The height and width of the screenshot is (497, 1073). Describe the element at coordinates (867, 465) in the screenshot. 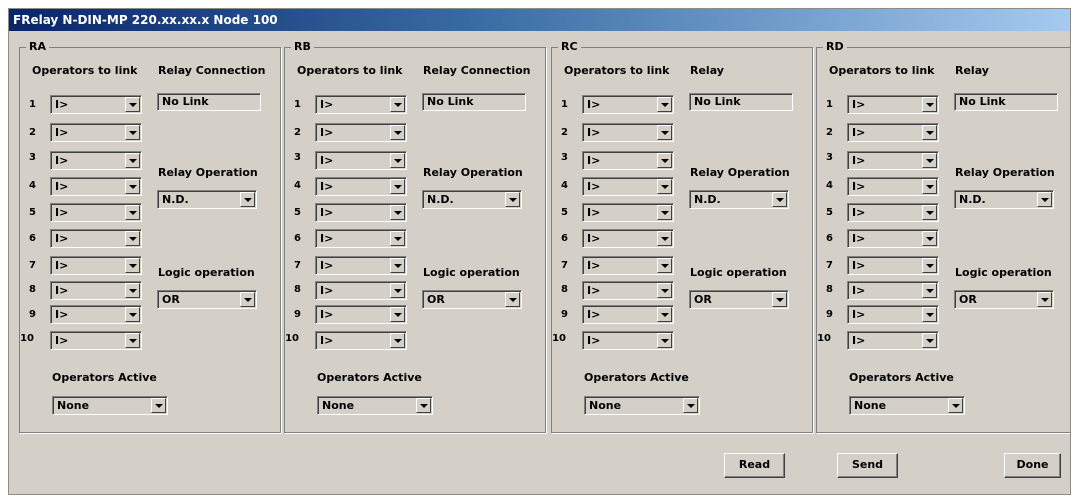

I see `send-button: Send` at that location.